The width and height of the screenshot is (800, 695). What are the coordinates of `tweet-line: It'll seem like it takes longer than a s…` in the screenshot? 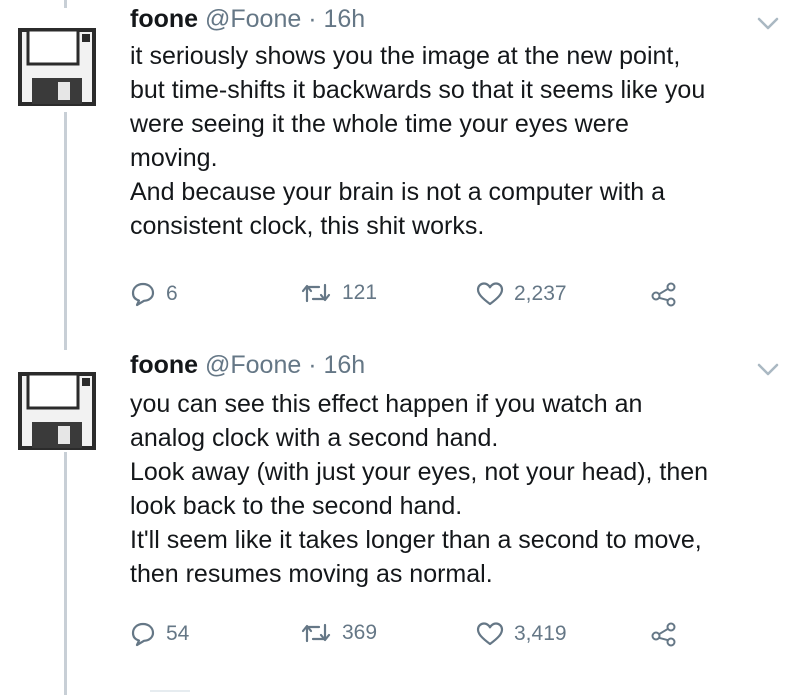 It's located at (416, 540).